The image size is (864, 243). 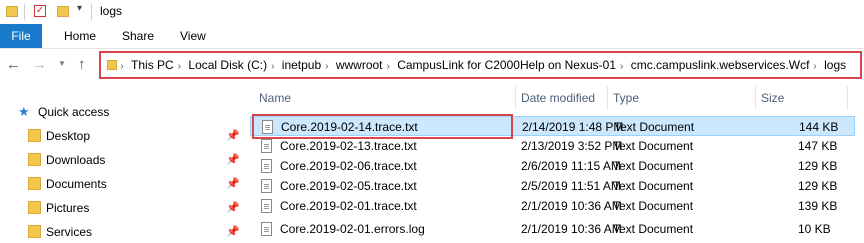 What do you see at coordinates (772, 98) in the screenshot?
I see `column-header-size: Size` at bounding box center [772, 98].